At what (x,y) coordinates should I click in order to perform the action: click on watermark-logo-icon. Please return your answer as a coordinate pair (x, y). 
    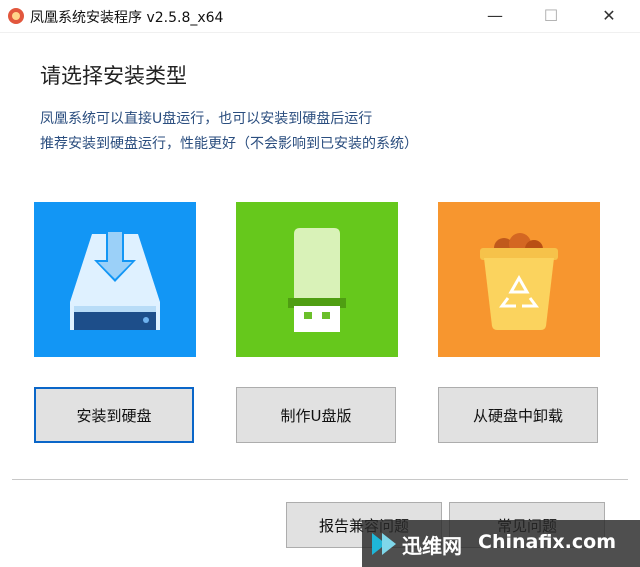
    Looking at the image, I should click on (384, 544).